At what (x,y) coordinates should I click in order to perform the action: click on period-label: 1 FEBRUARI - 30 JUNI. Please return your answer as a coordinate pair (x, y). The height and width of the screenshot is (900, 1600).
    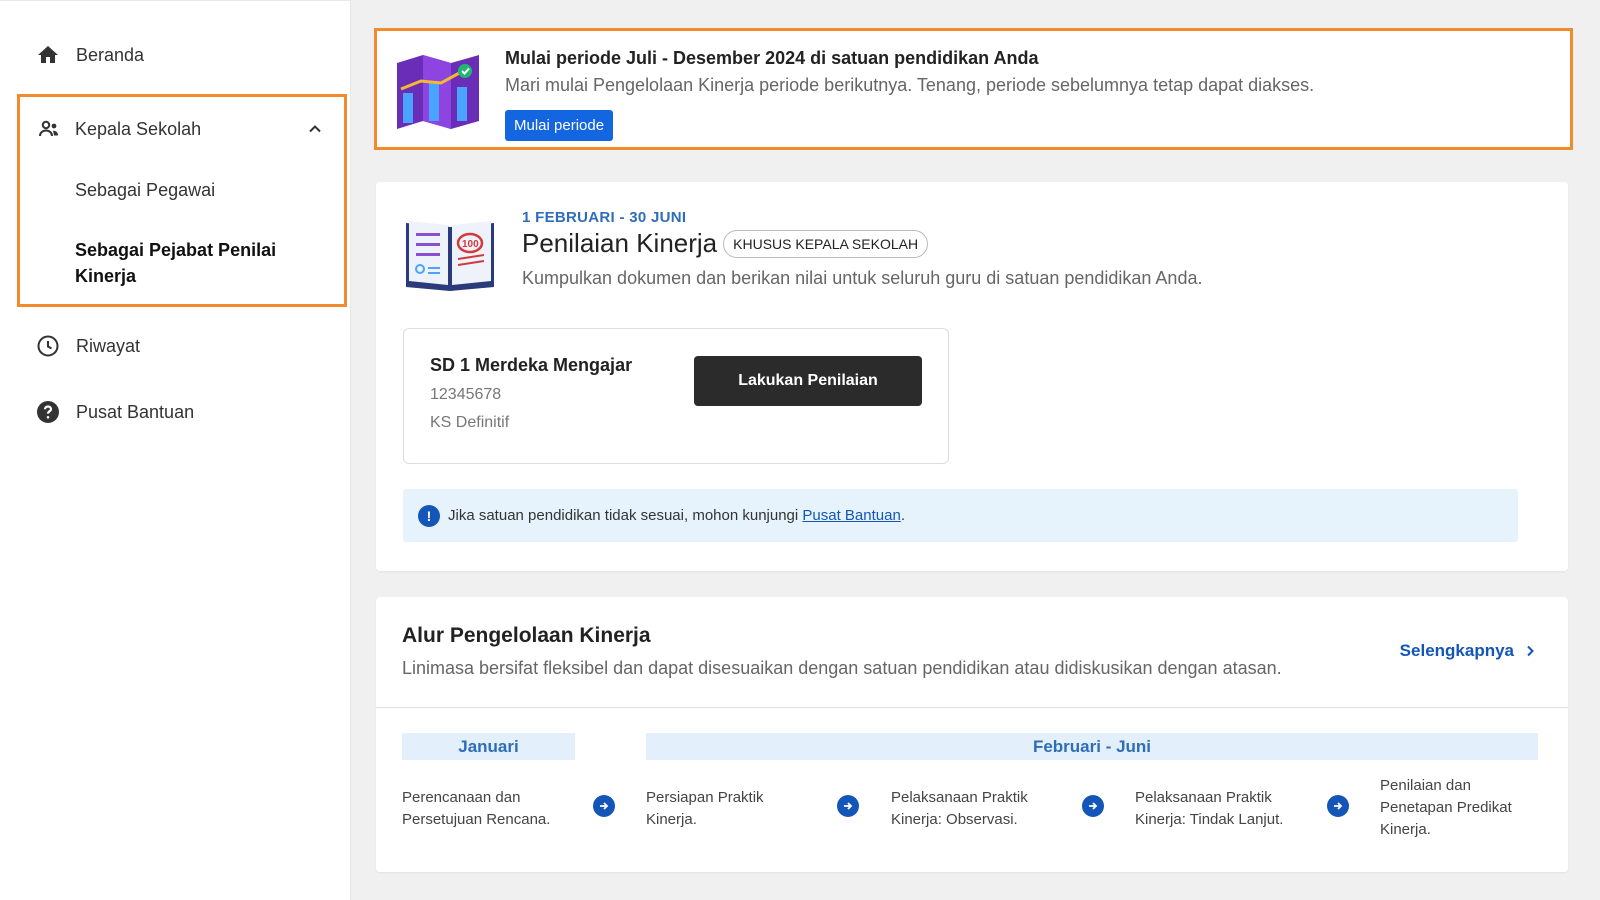
    Looking at the image, I should click on (604, 217).